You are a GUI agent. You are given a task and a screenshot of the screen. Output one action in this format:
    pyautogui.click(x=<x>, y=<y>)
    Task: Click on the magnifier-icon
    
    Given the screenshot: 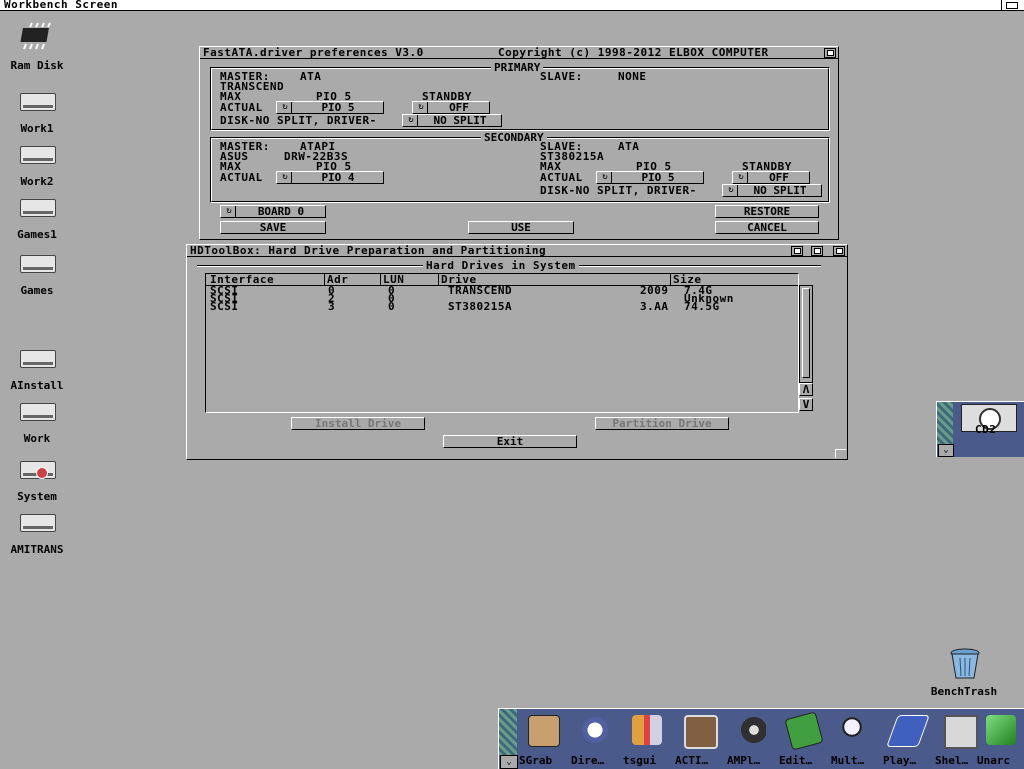 What is the action you would take?
    pyautogui.click(x=855, y=730)
    